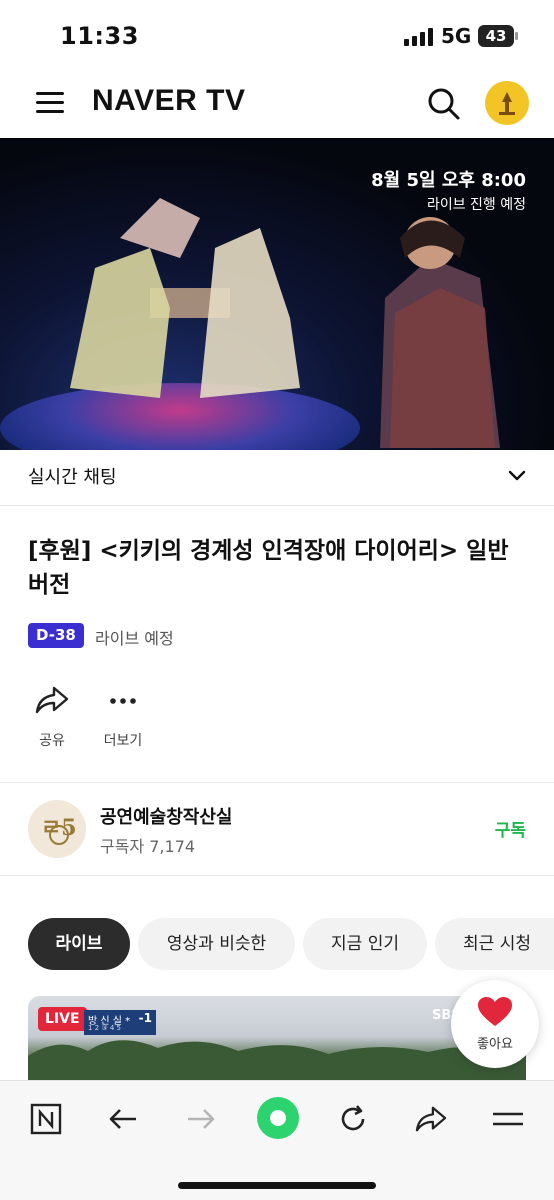 The height and width of the screenshot is (1200, 554). I want to click on battery-icon: 43, so click(498, 36).